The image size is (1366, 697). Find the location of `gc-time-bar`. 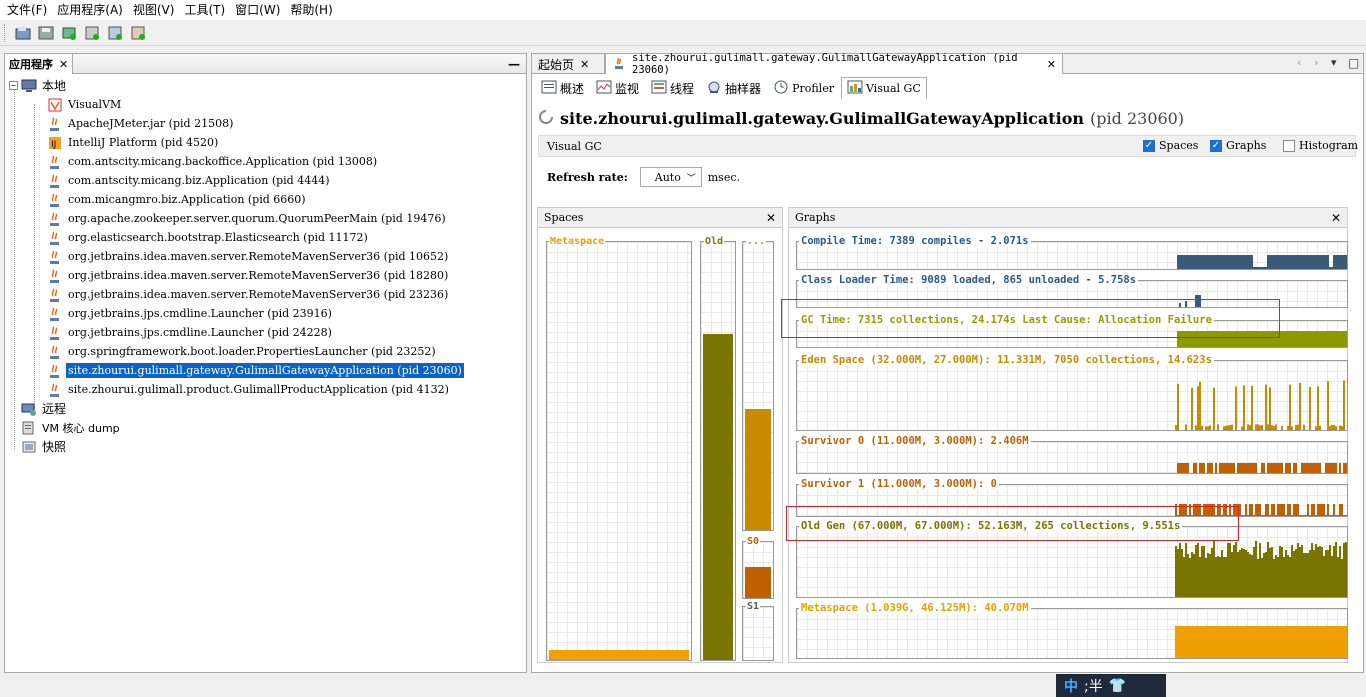

gc-time-bar is located at coordinates (1340, 339).